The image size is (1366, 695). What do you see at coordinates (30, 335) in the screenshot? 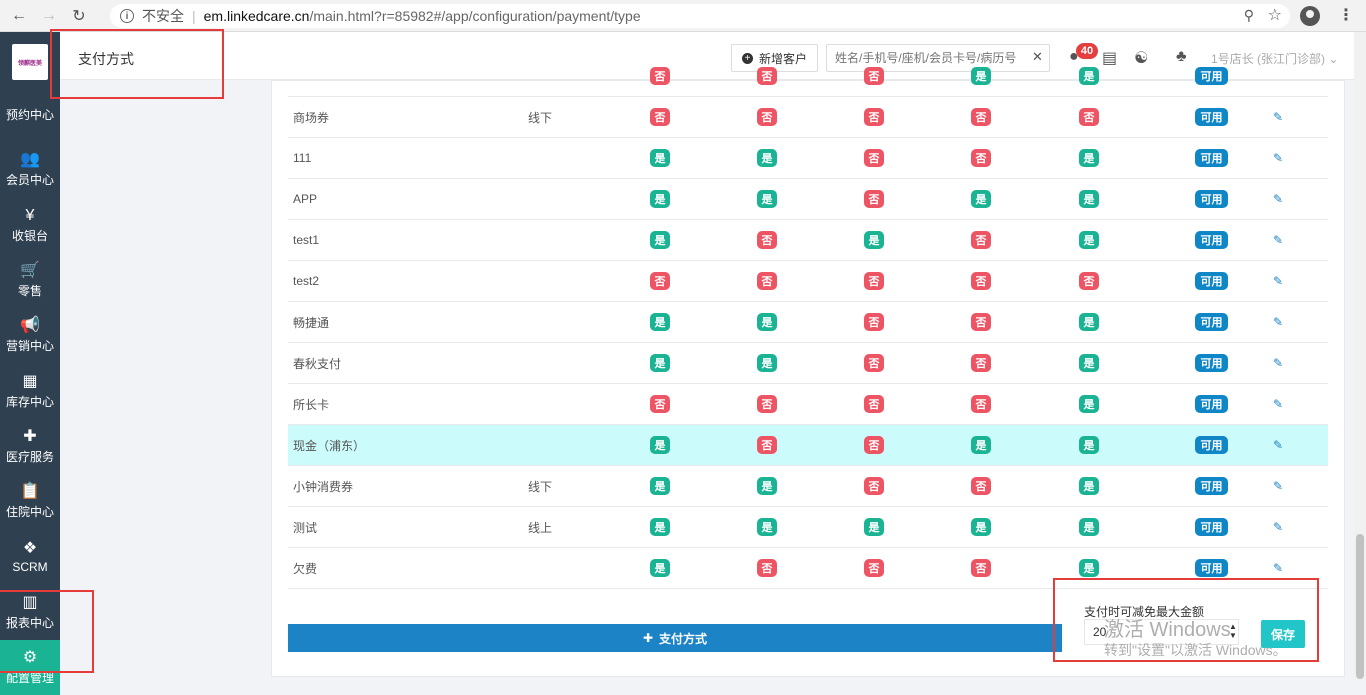
I see `sidebar-item-5: 📢 营销中心` at bounding box center [30, 335].